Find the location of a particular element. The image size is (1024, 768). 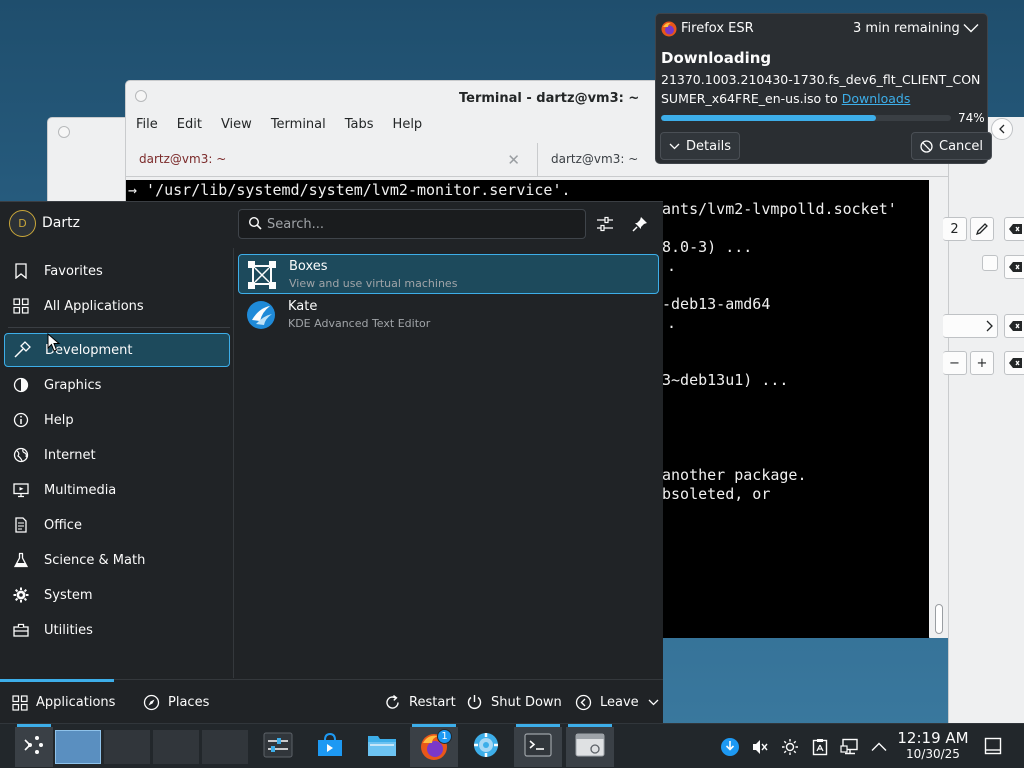

checkbox is located at coordinates (990, 263).